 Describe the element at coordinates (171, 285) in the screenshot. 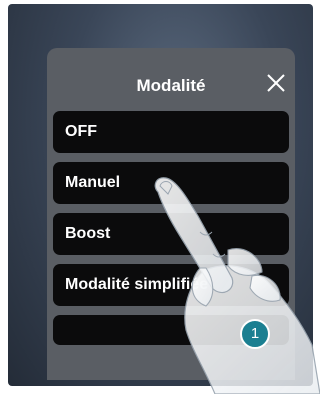

I see `option-modalite-simplifiee: Modalité simplifiée` at that location.